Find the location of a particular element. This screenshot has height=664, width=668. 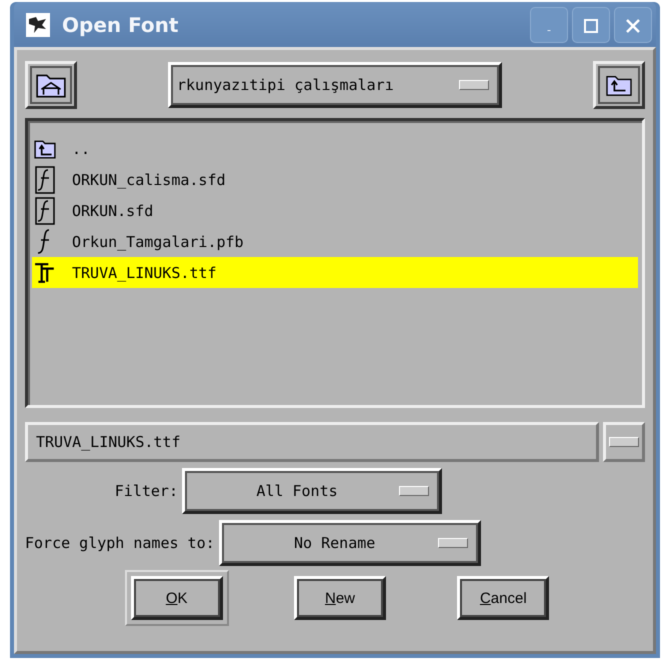

rename-label: Force glyph names to: is located at coordinates (120, 543).